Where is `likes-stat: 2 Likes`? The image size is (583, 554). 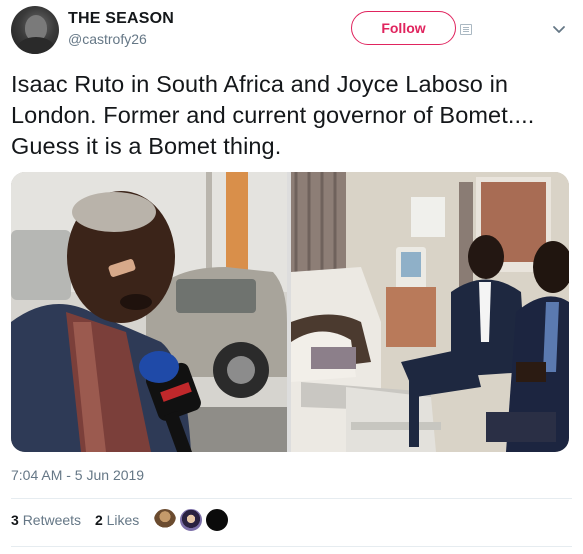 likes-stat: 2 Likes is located at coordinates (117, 520).